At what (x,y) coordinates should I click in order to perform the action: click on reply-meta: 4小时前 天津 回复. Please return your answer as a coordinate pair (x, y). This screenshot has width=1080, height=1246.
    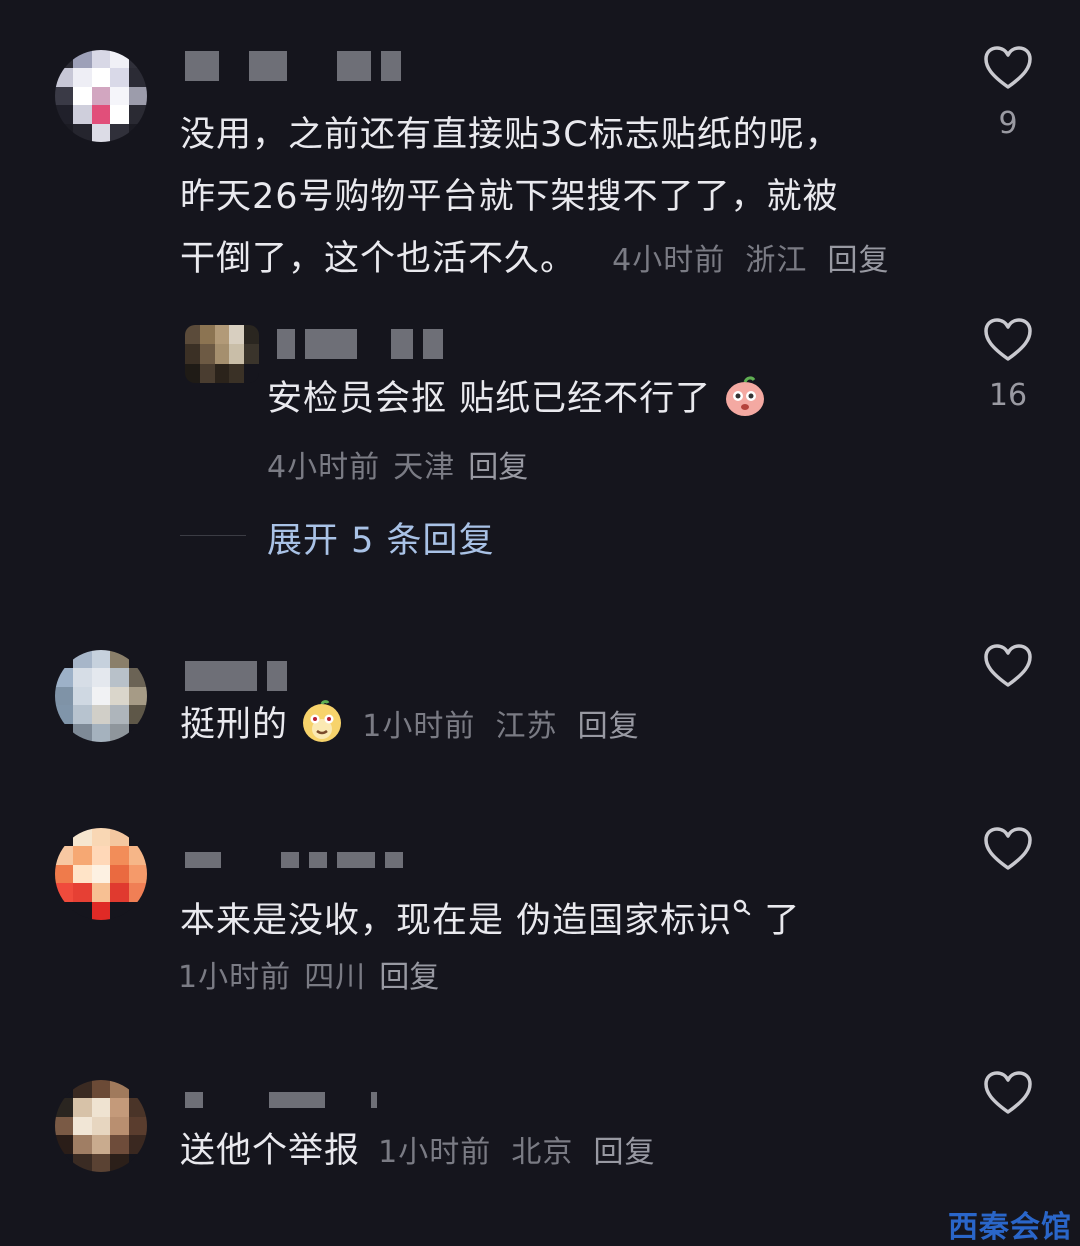
    Looking at the image, I should click on (397, 464).